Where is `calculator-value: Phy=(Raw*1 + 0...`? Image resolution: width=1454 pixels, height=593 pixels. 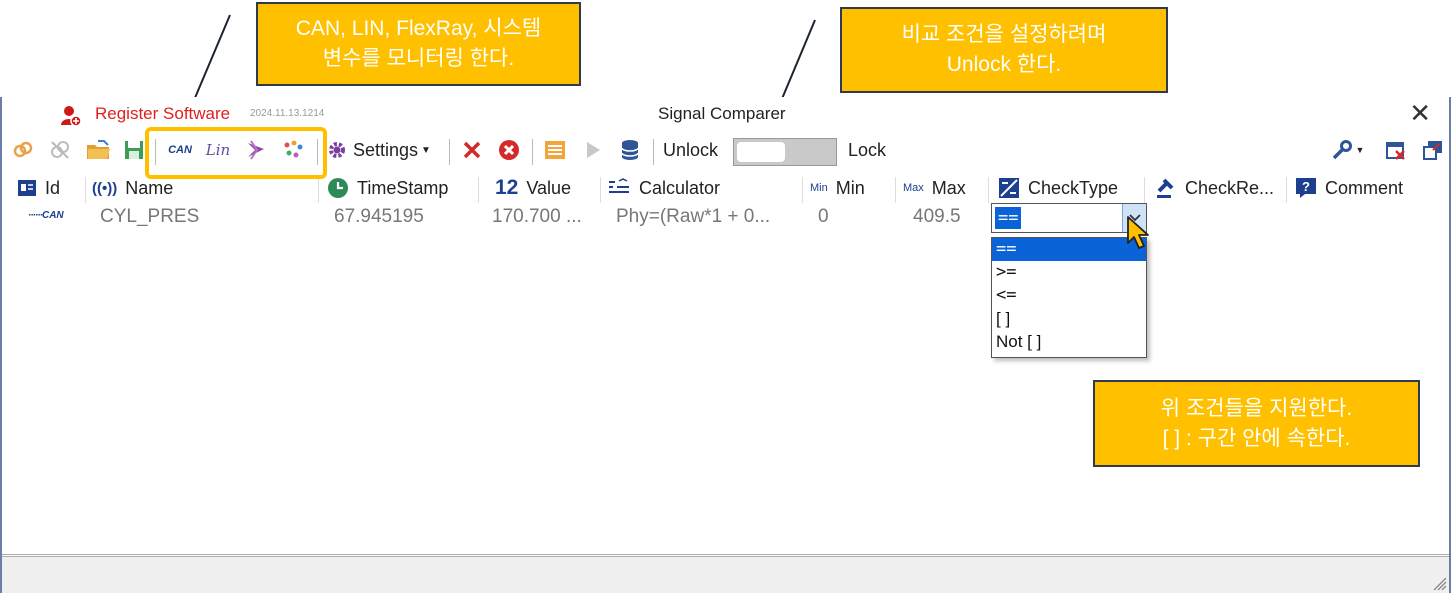
calculator-value: Phy=(Raw*1 + 0... is located at coordinates (693, 216).